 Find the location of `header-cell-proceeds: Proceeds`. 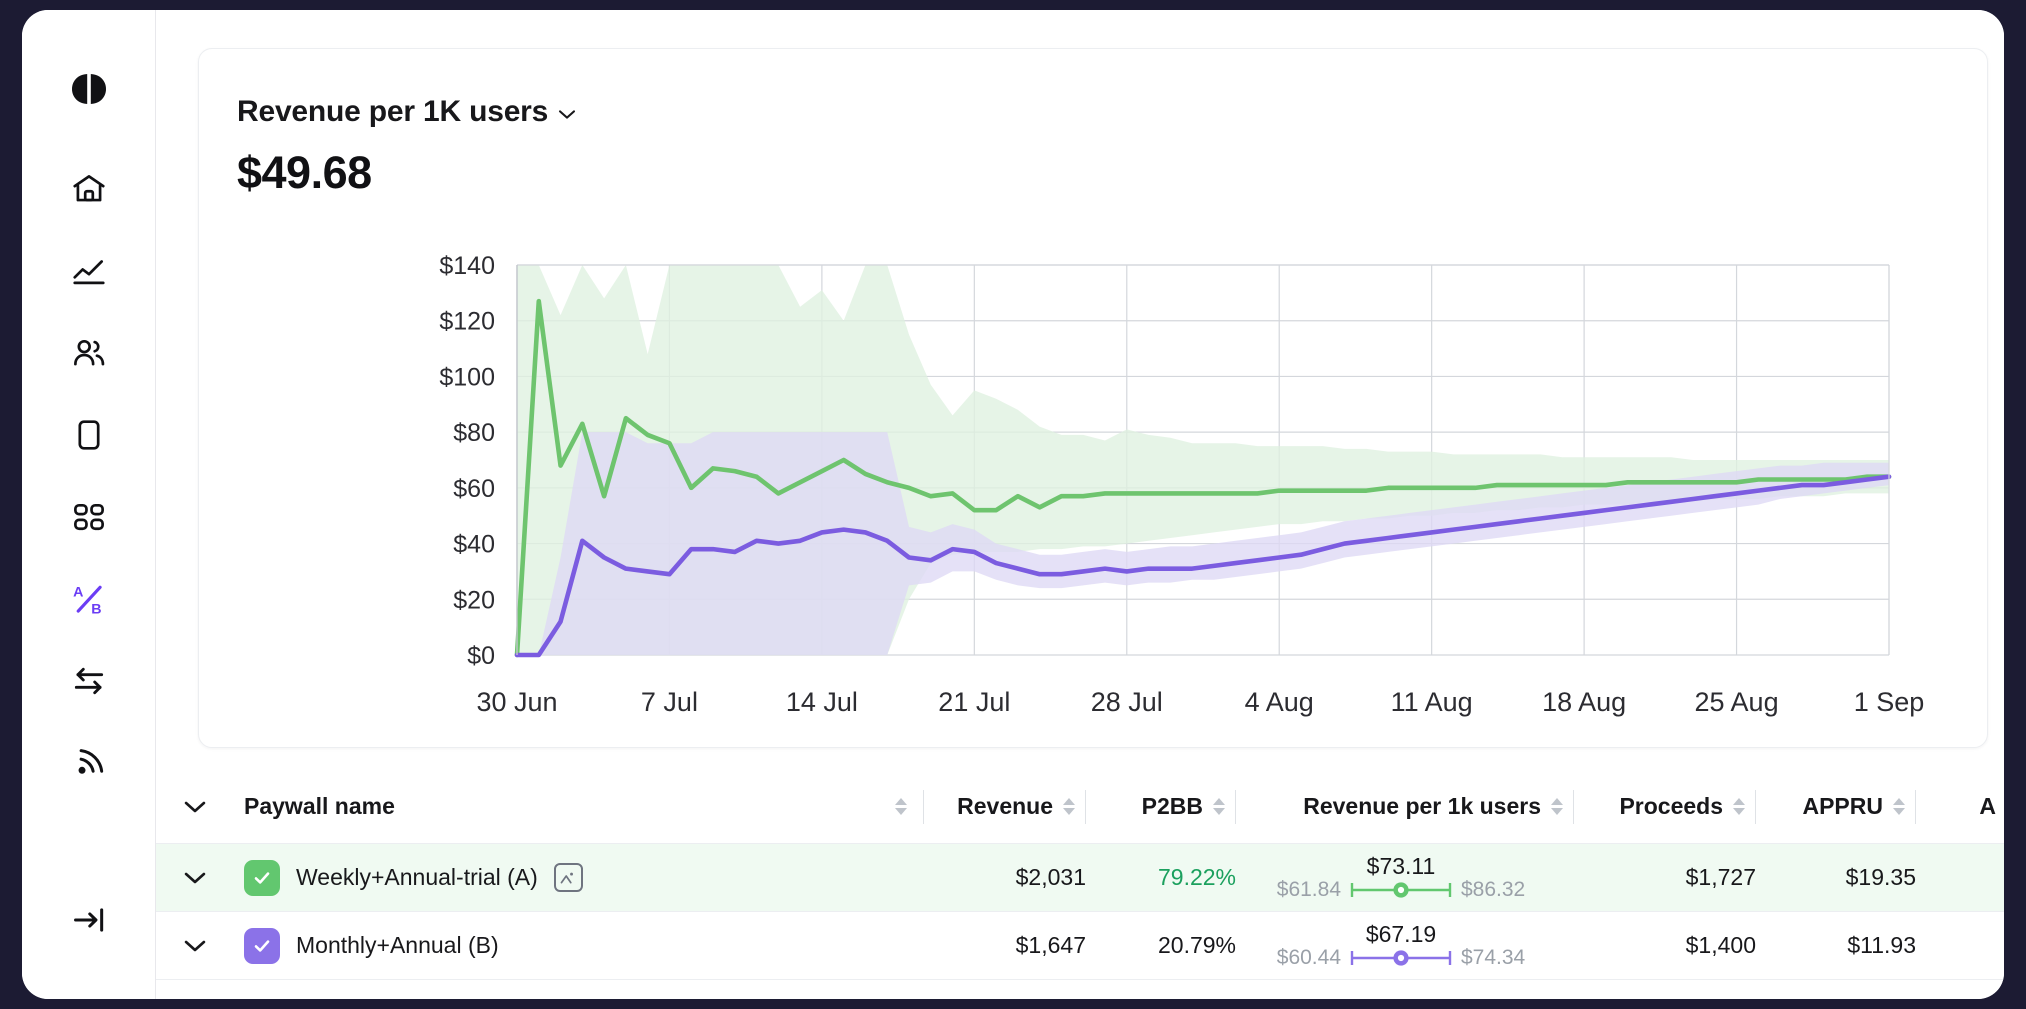

header-cell-proceeds: Proceeds is located at coordinates (1669, 806).